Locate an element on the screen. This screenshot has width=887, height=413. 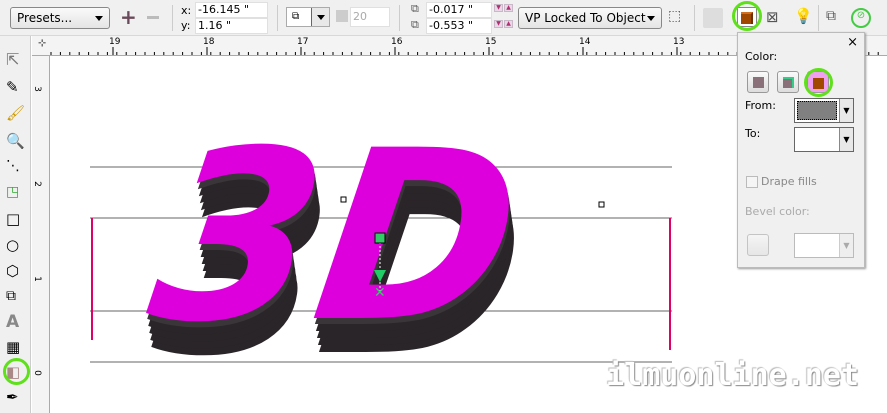
ruler-label: 16 is located at coordinates (397, 42).